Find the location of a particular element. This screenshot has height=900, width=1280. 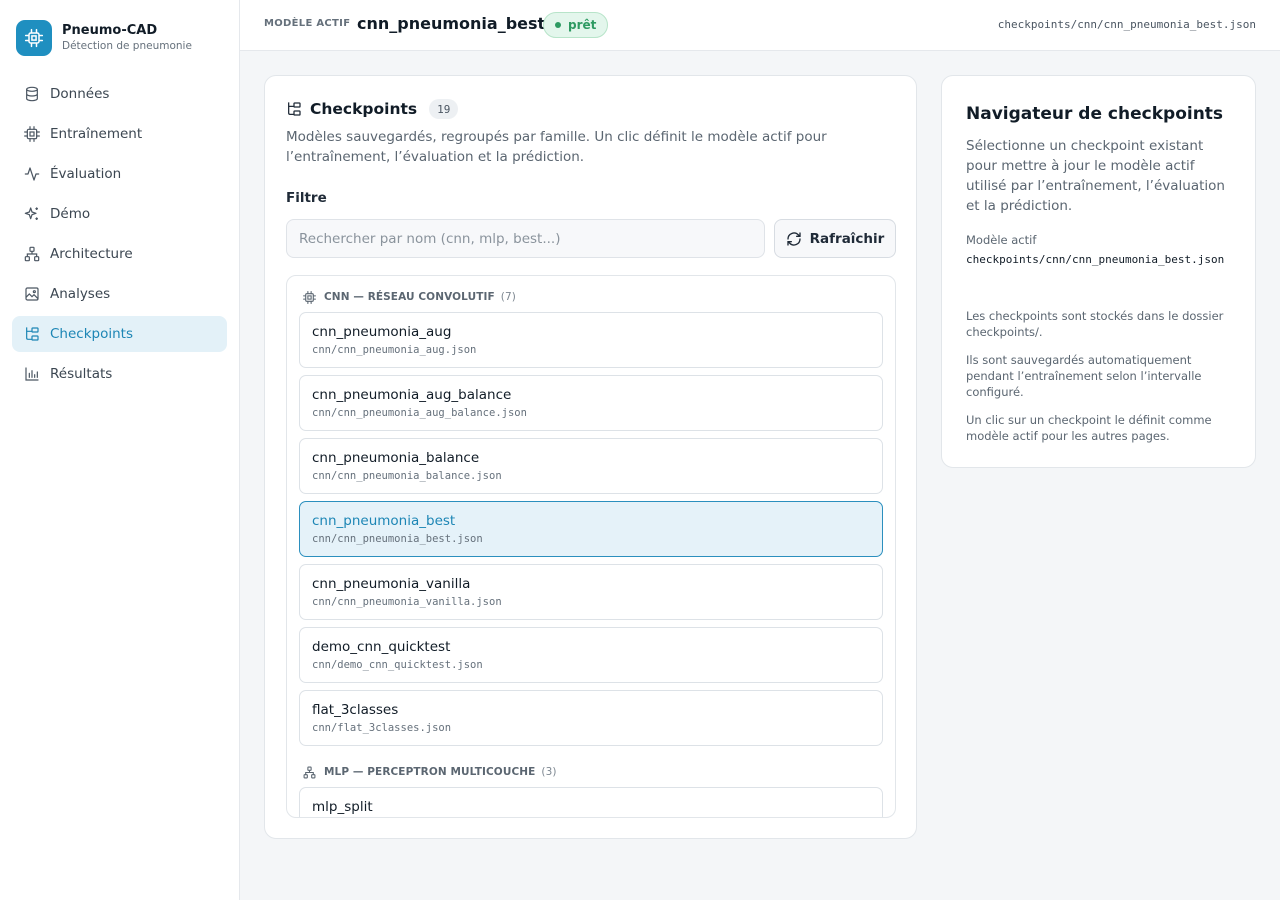

sidebar-item-evaluation: Évaluation is located at coordinates (119, 174).